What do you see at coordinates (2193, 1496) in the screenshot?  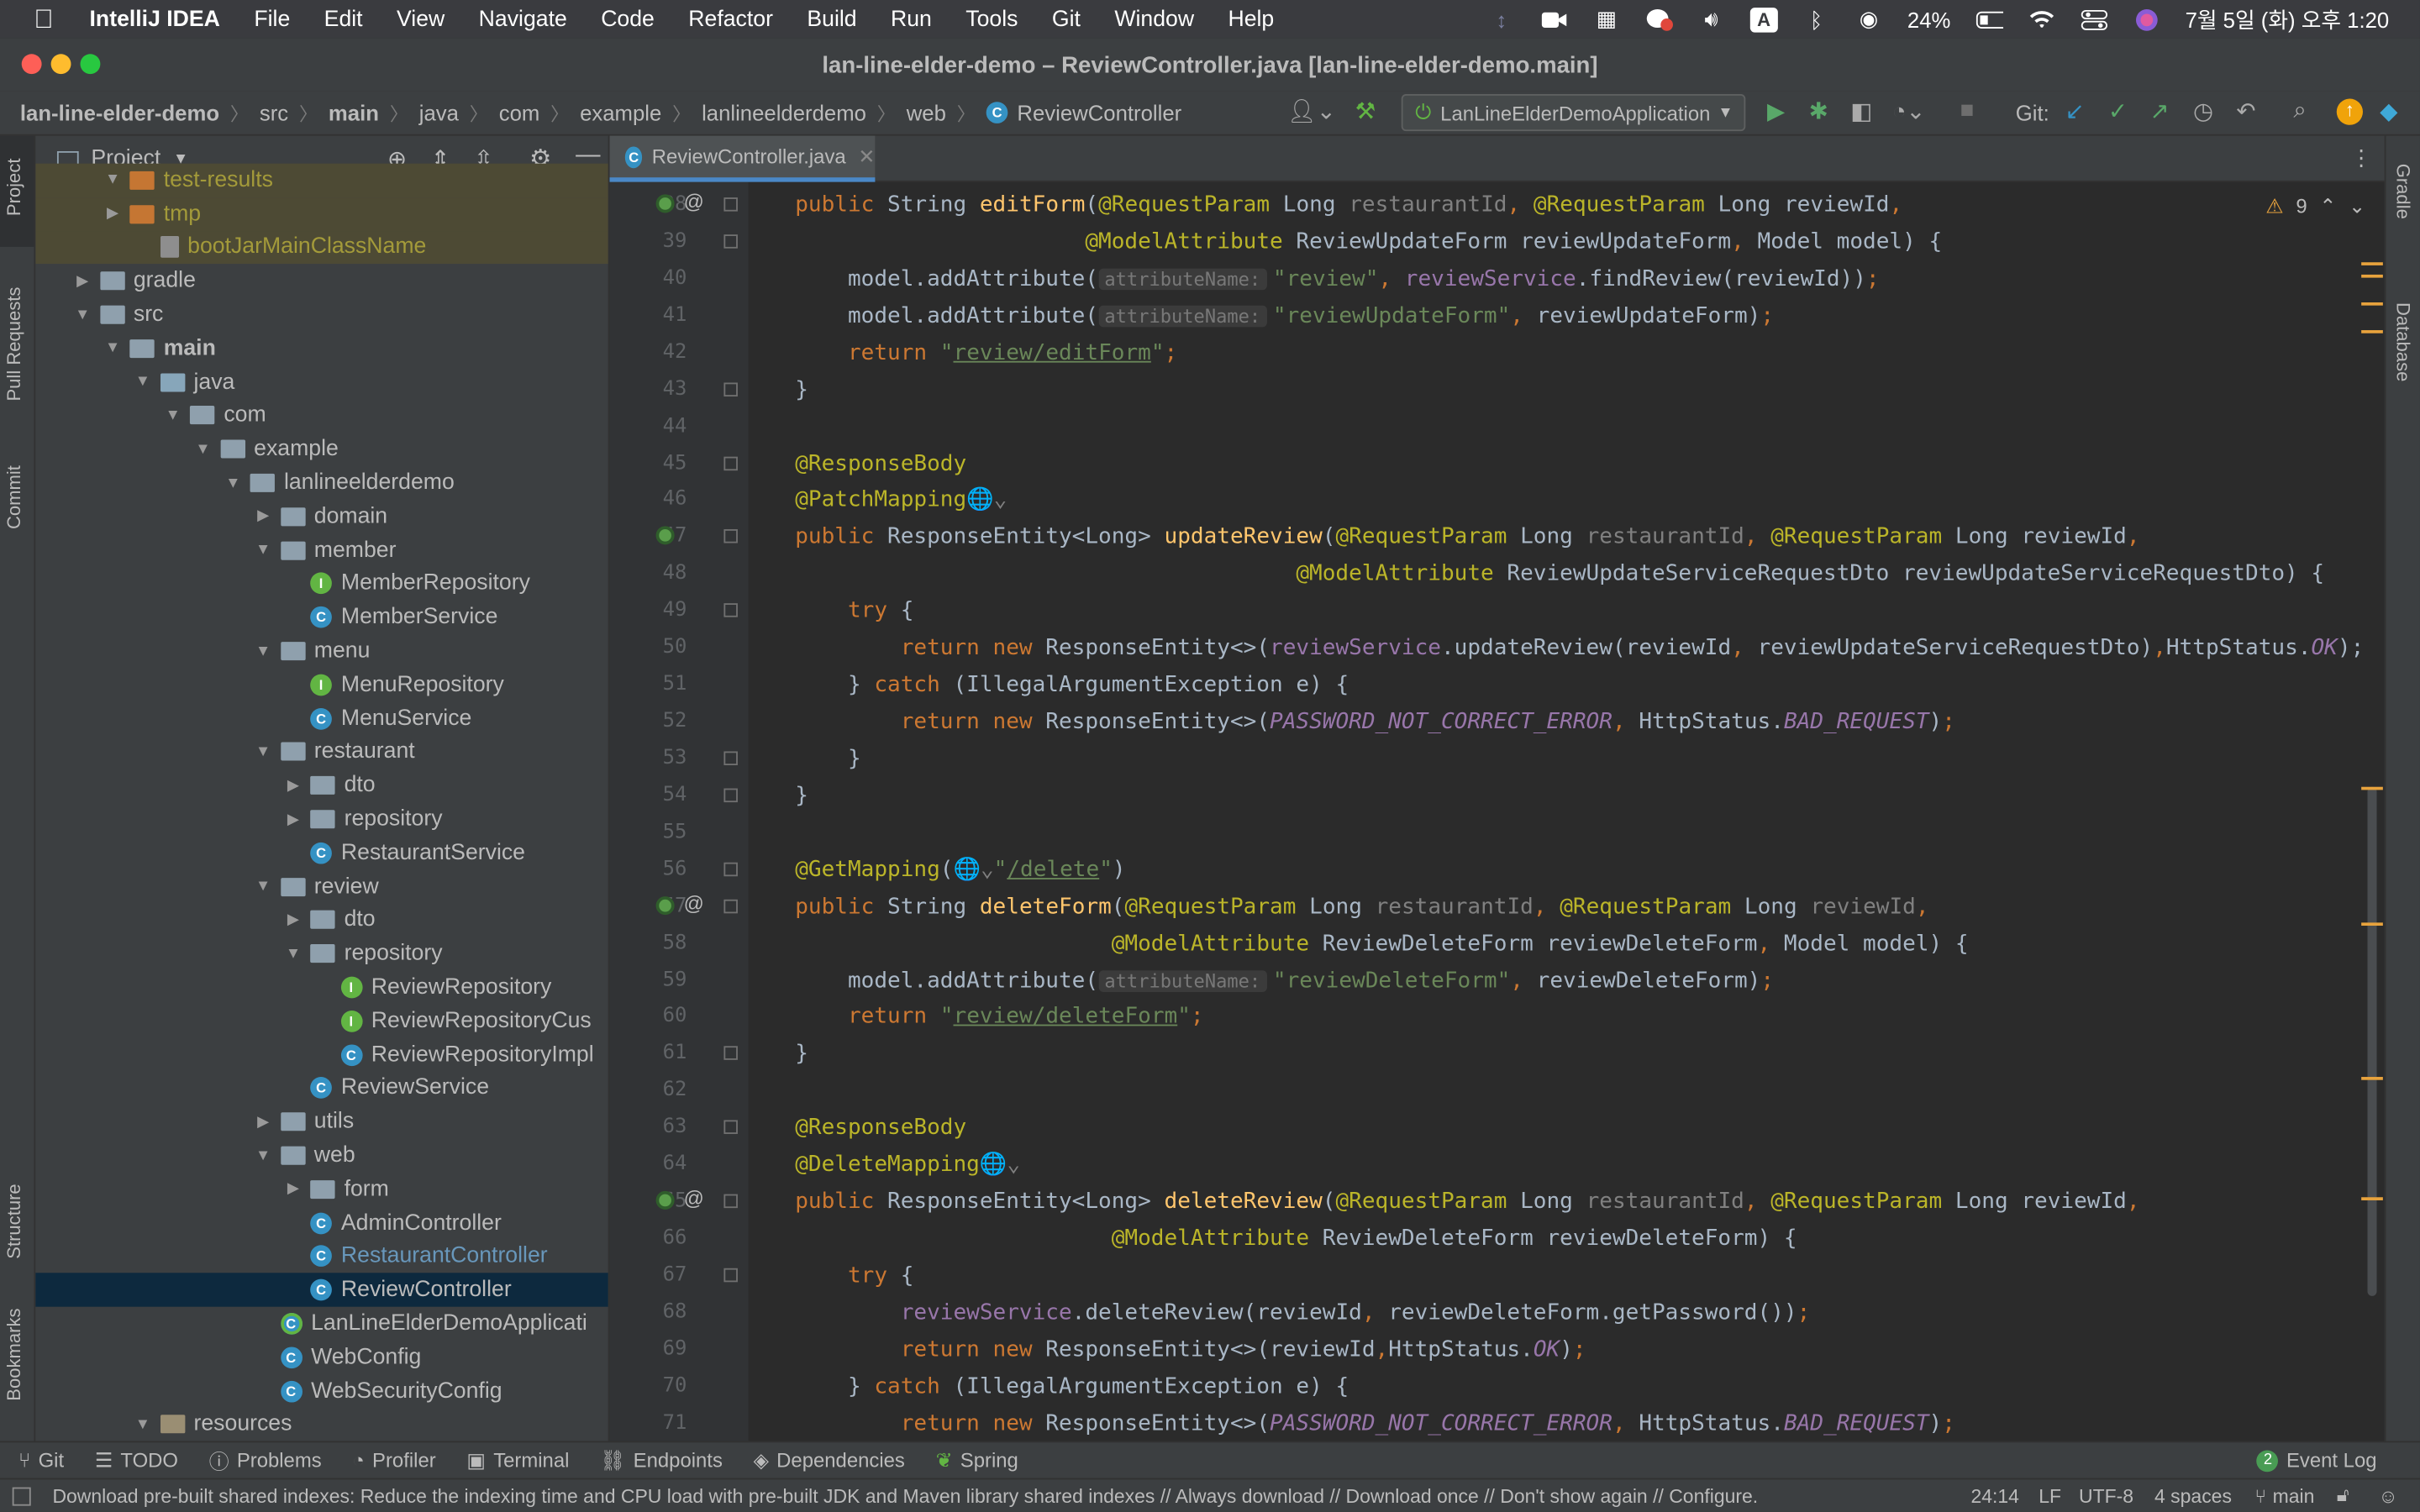 I see `indent-setting: 4 spaces` at bounding box center [2193, 1496].